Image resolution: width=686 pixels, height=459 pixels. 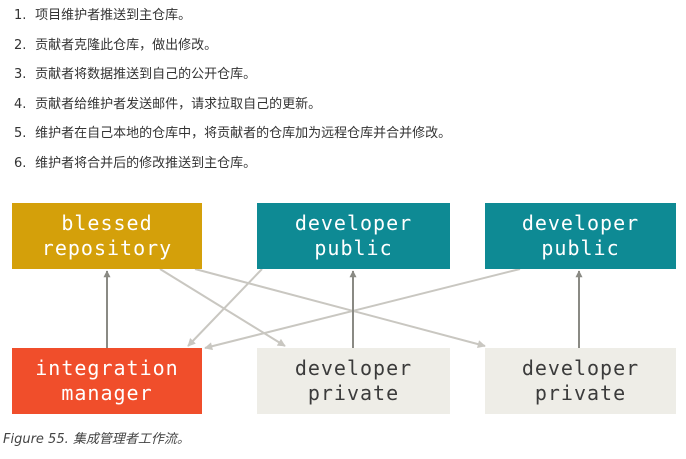 I want to click on arrow-public2-to-integration, so click(x=362, y=309).